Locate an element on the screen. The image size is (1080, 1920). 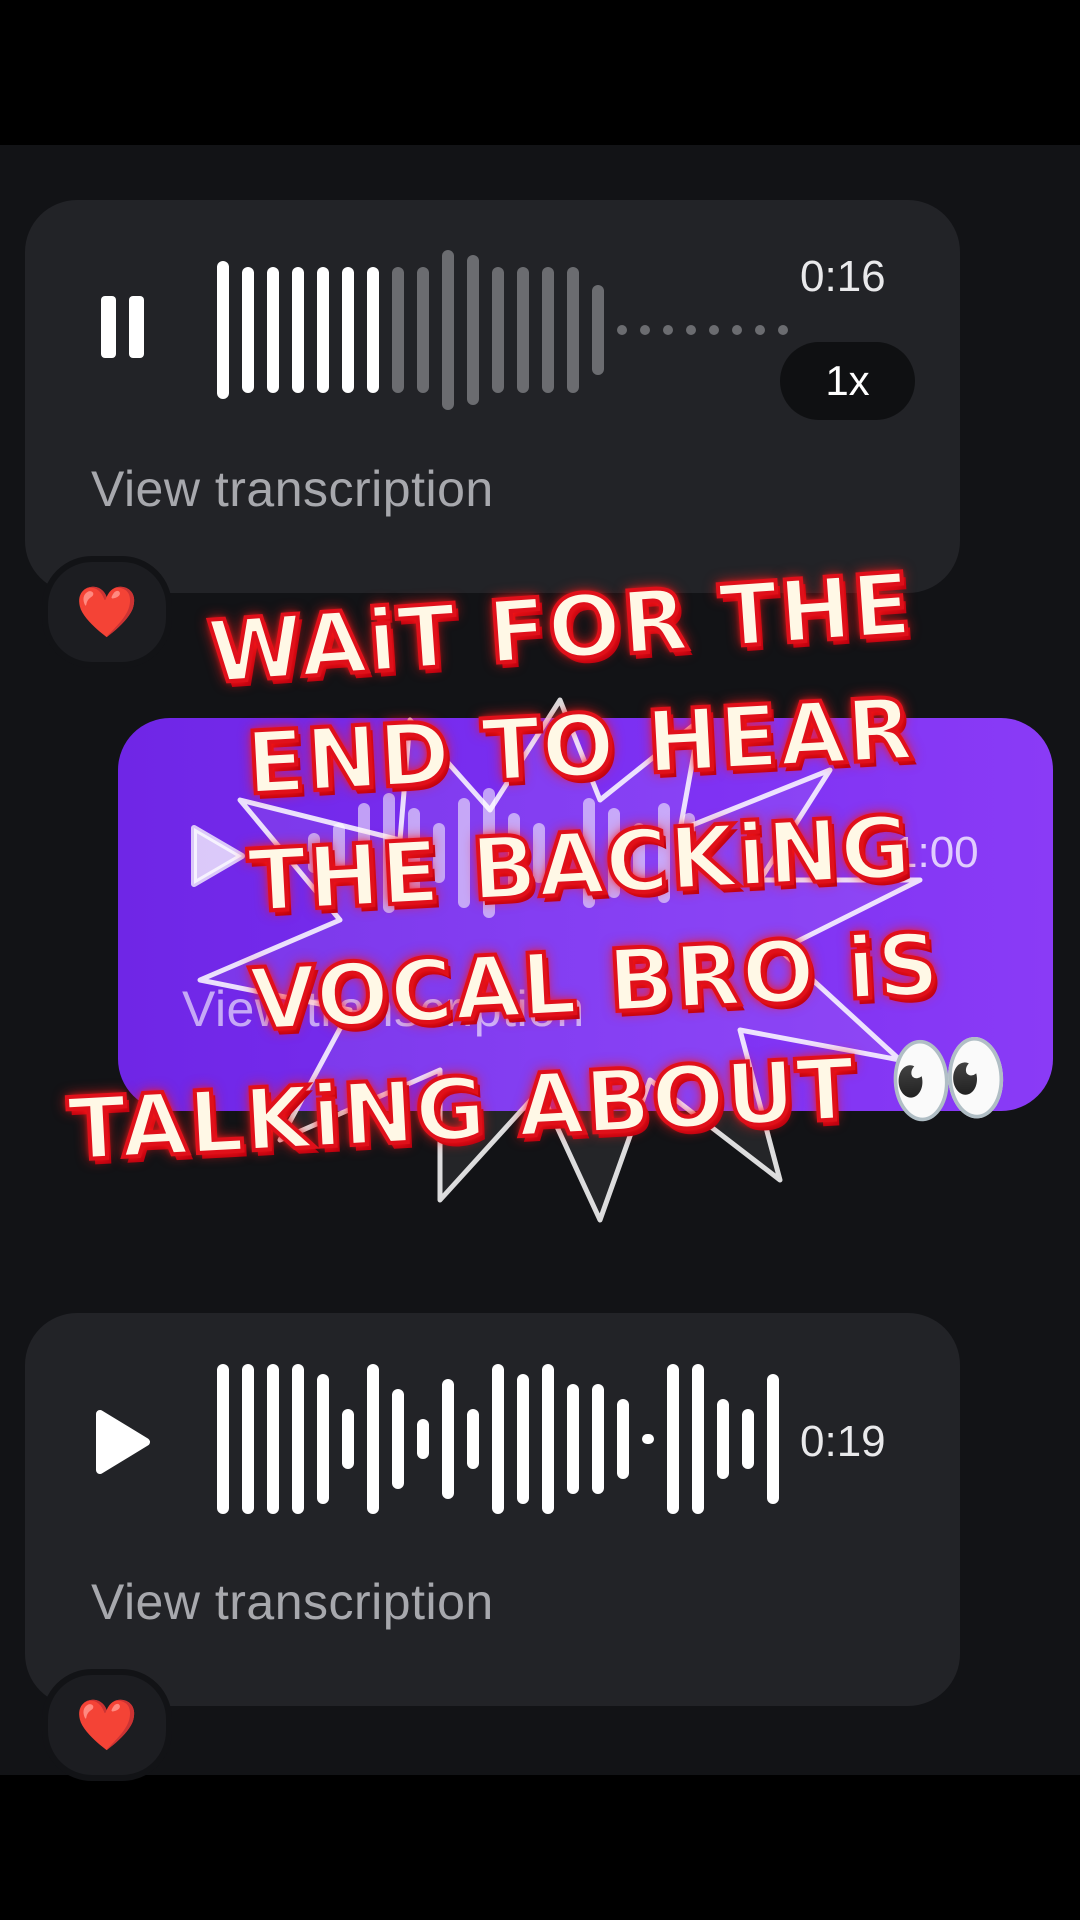
duration-label: 0:16 is located at coordinates (843, 276).